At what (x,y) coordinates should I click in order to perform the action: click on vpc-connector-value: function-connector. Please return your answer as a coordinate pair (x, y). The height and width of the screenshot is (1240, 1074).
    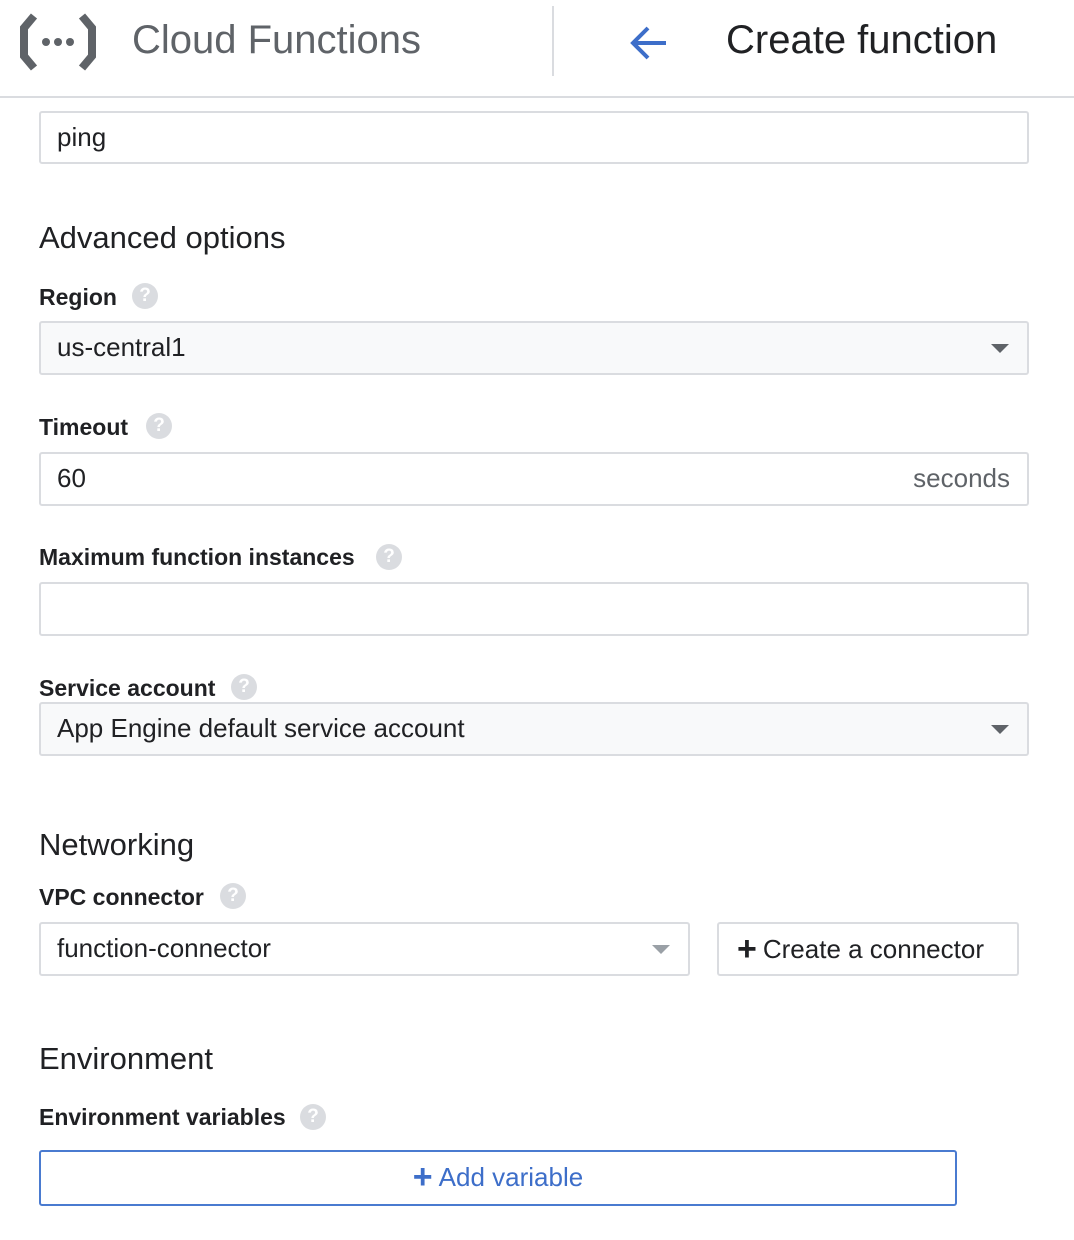
    Looking at the image, I should click on (164, 948).